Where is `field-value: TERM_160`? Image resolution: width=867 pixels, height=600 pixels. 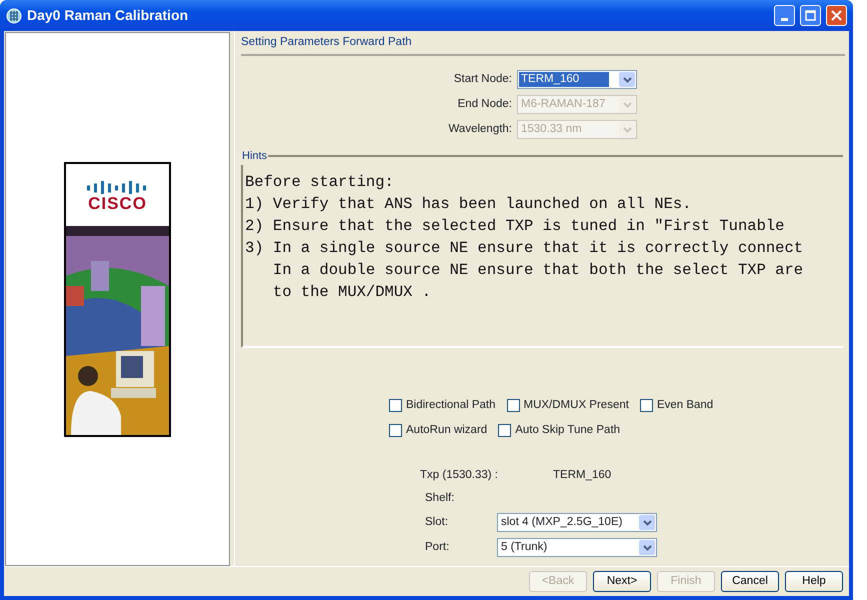
field-value: TERM_160 is located at coordinates (582, 475).